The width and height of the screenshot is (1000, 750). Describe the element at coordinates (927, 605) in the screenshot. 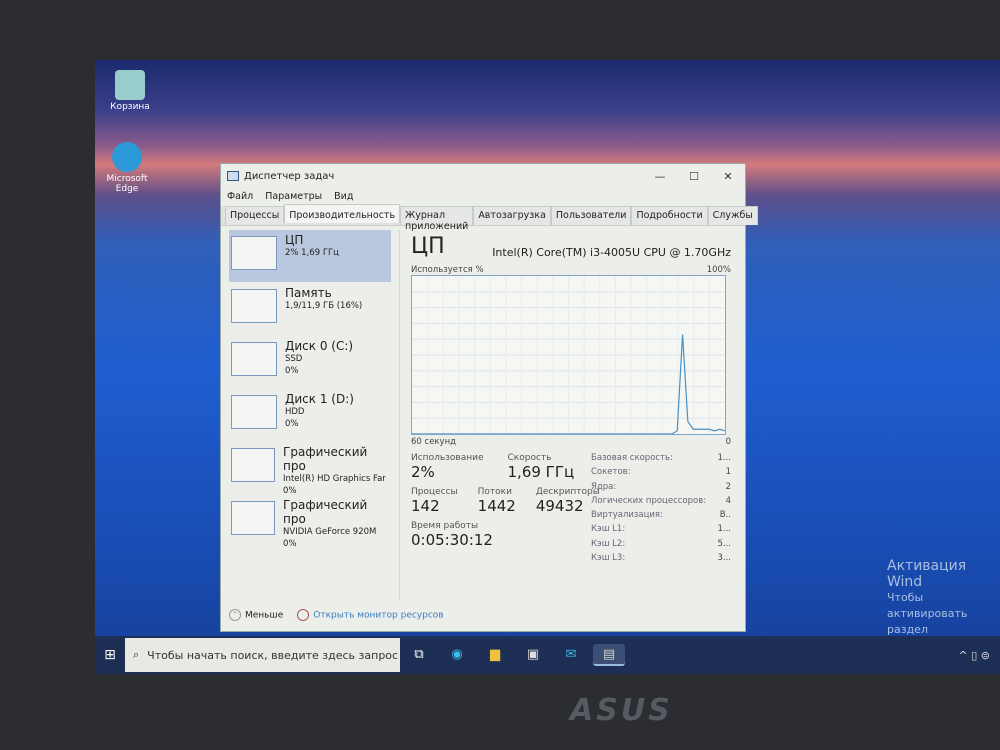

I see `activation-line1: Чтобы активировать` at that location.